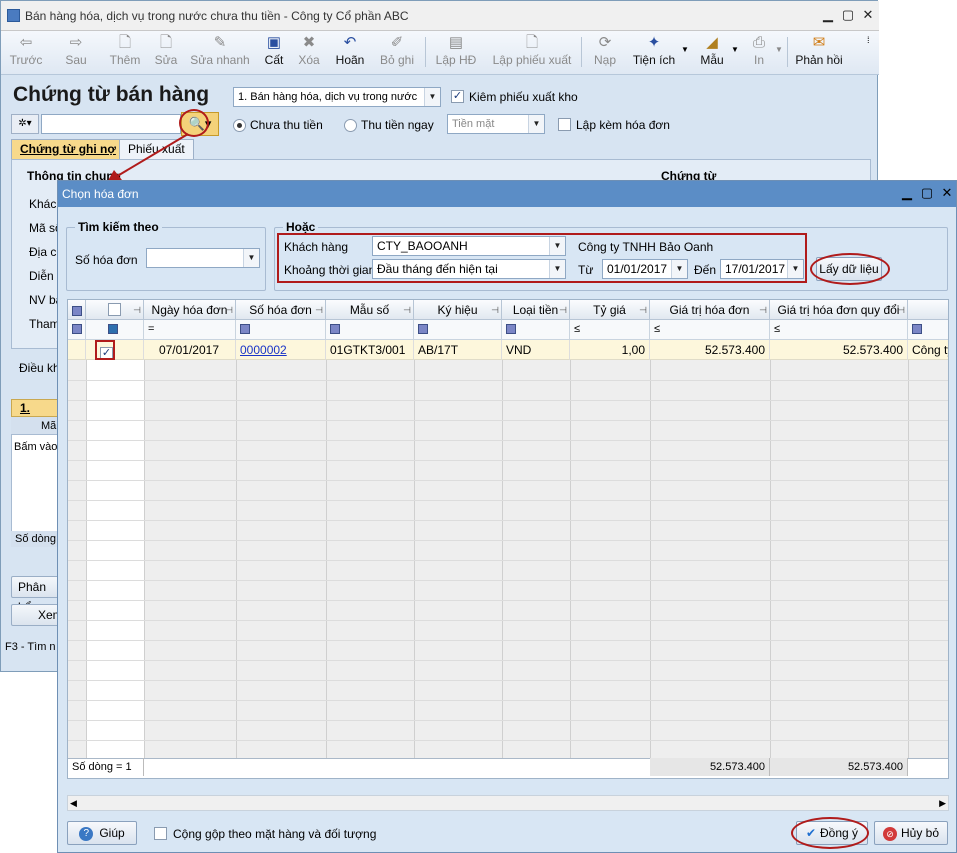 The width and height of the screenshot is (957, 853). What do you see at coordinates (610, 310) in the screenshot?
I see `grid-header-rate: Tỷ giá ⊣` at bounding box center [610, 310].